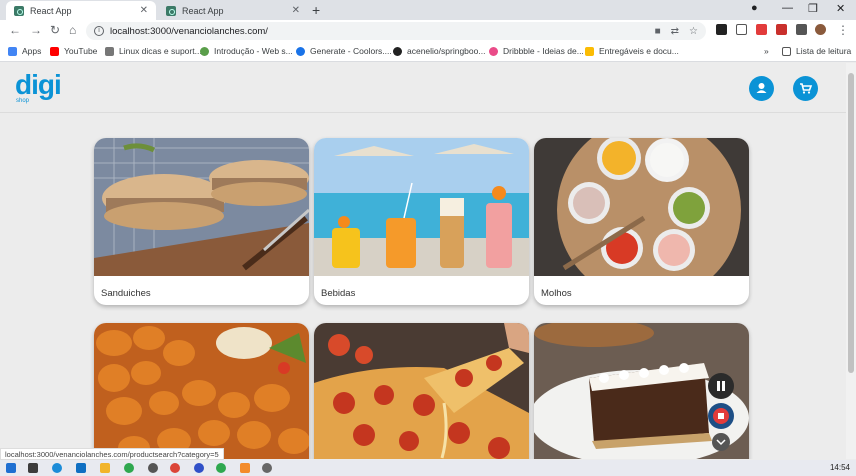  What do you see at coordinates (38, 84) in the screenshot?
I see `logo-text: digi` at bounding box center [38, 84].